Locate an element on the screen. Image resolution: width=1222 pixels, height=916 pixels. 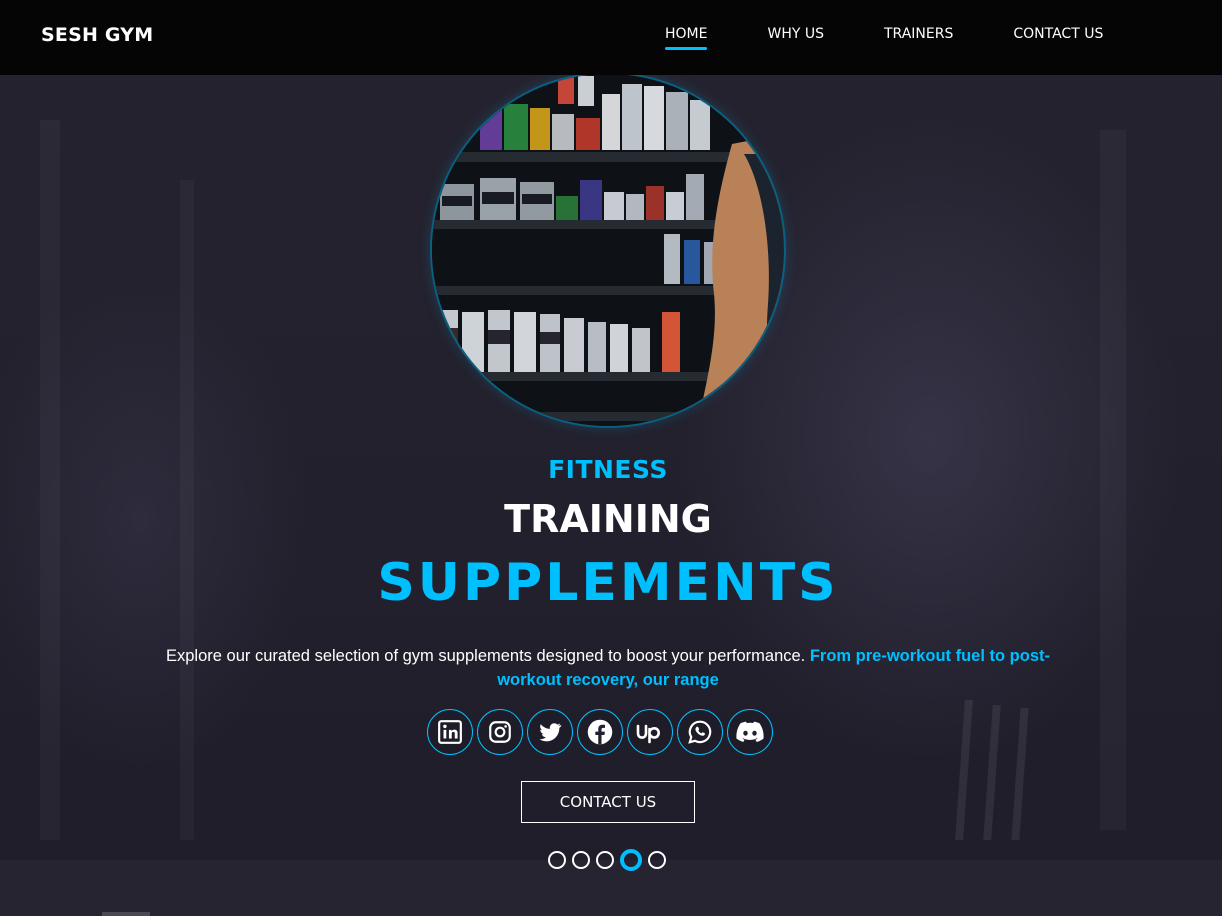
hero-supplement-image is located at coordinates (608, 250).